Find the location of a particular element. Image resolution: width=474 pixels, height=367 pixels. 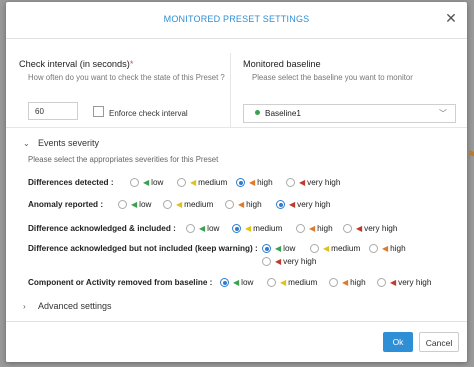

baseline-status-dot is located at coordinates (257, 112).